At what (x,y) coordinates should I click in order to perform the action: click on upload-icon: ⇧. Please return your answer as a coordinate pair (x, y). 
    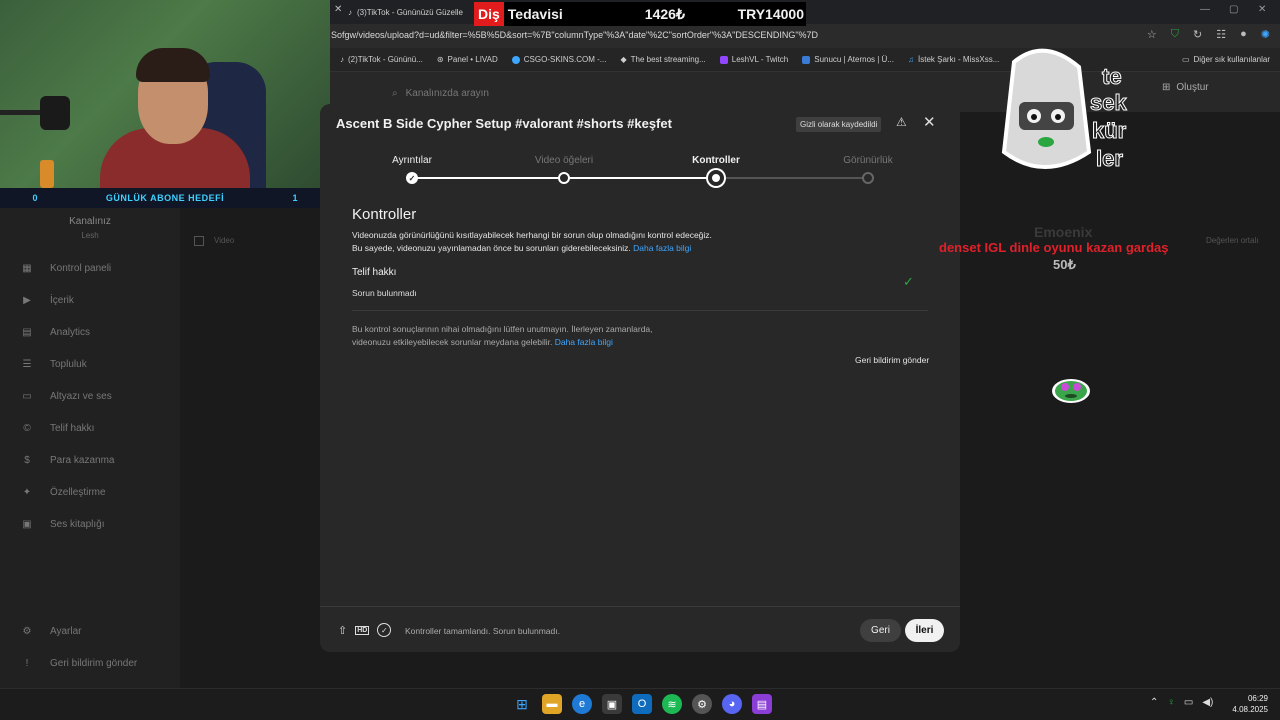
    Looking at the image, I should click on (343, 630).